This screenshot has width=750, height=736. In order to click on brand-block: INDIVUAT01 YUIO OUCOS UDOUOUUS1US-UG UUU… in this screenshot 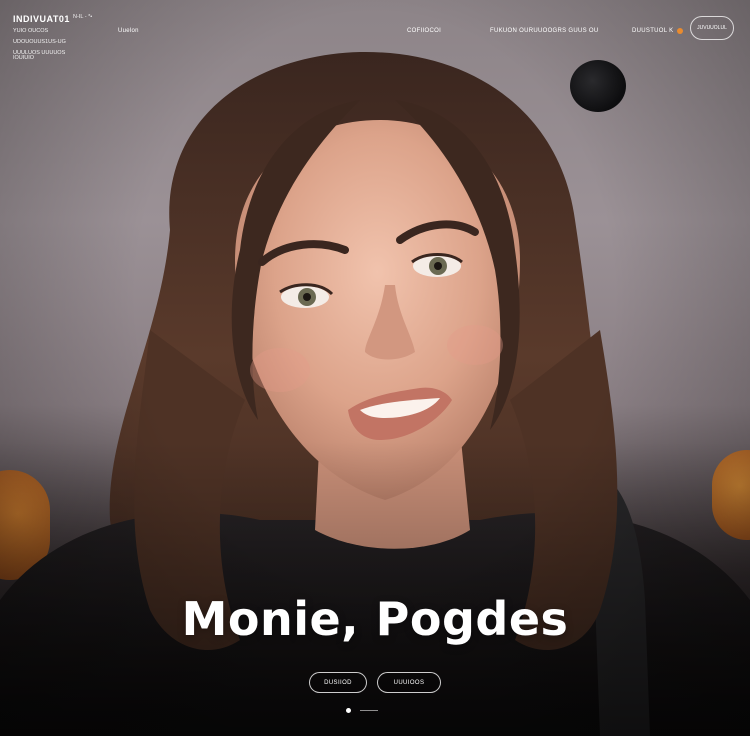, I will do `click(41, 35)`.